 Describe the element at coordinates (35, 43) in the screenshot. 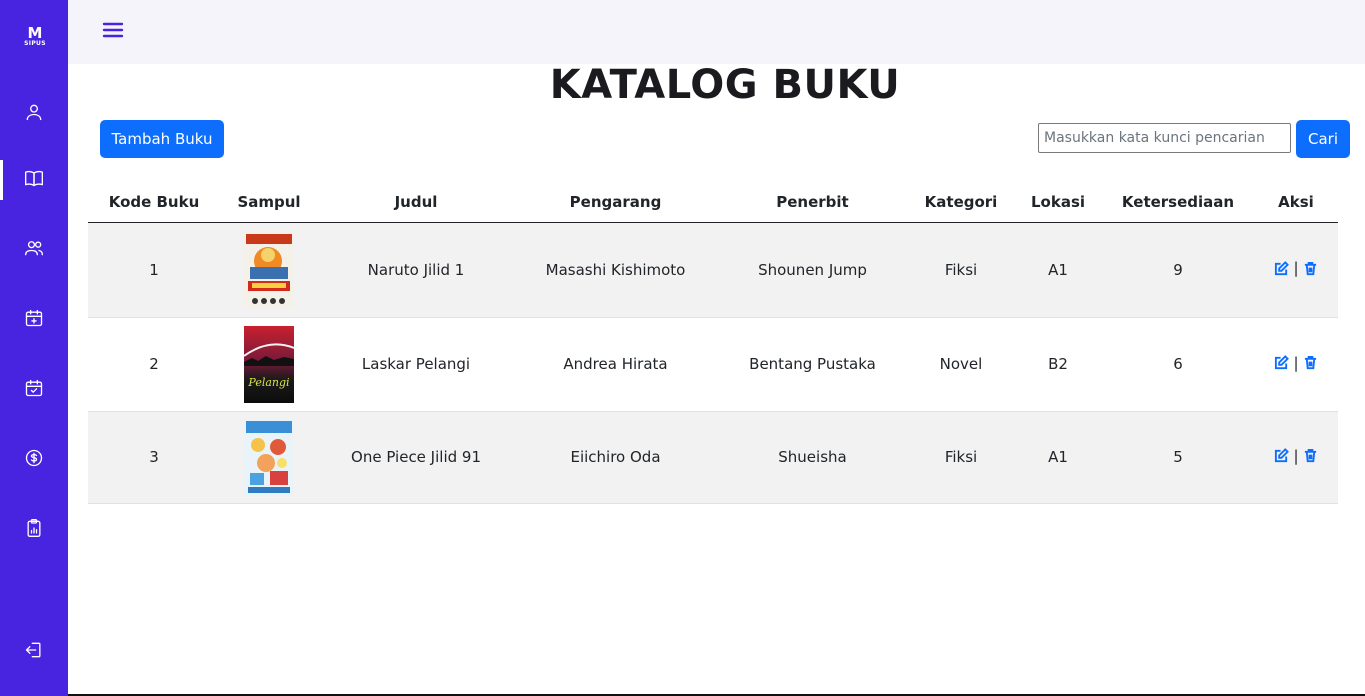

I see `logo-text: SIPUS` at that location.